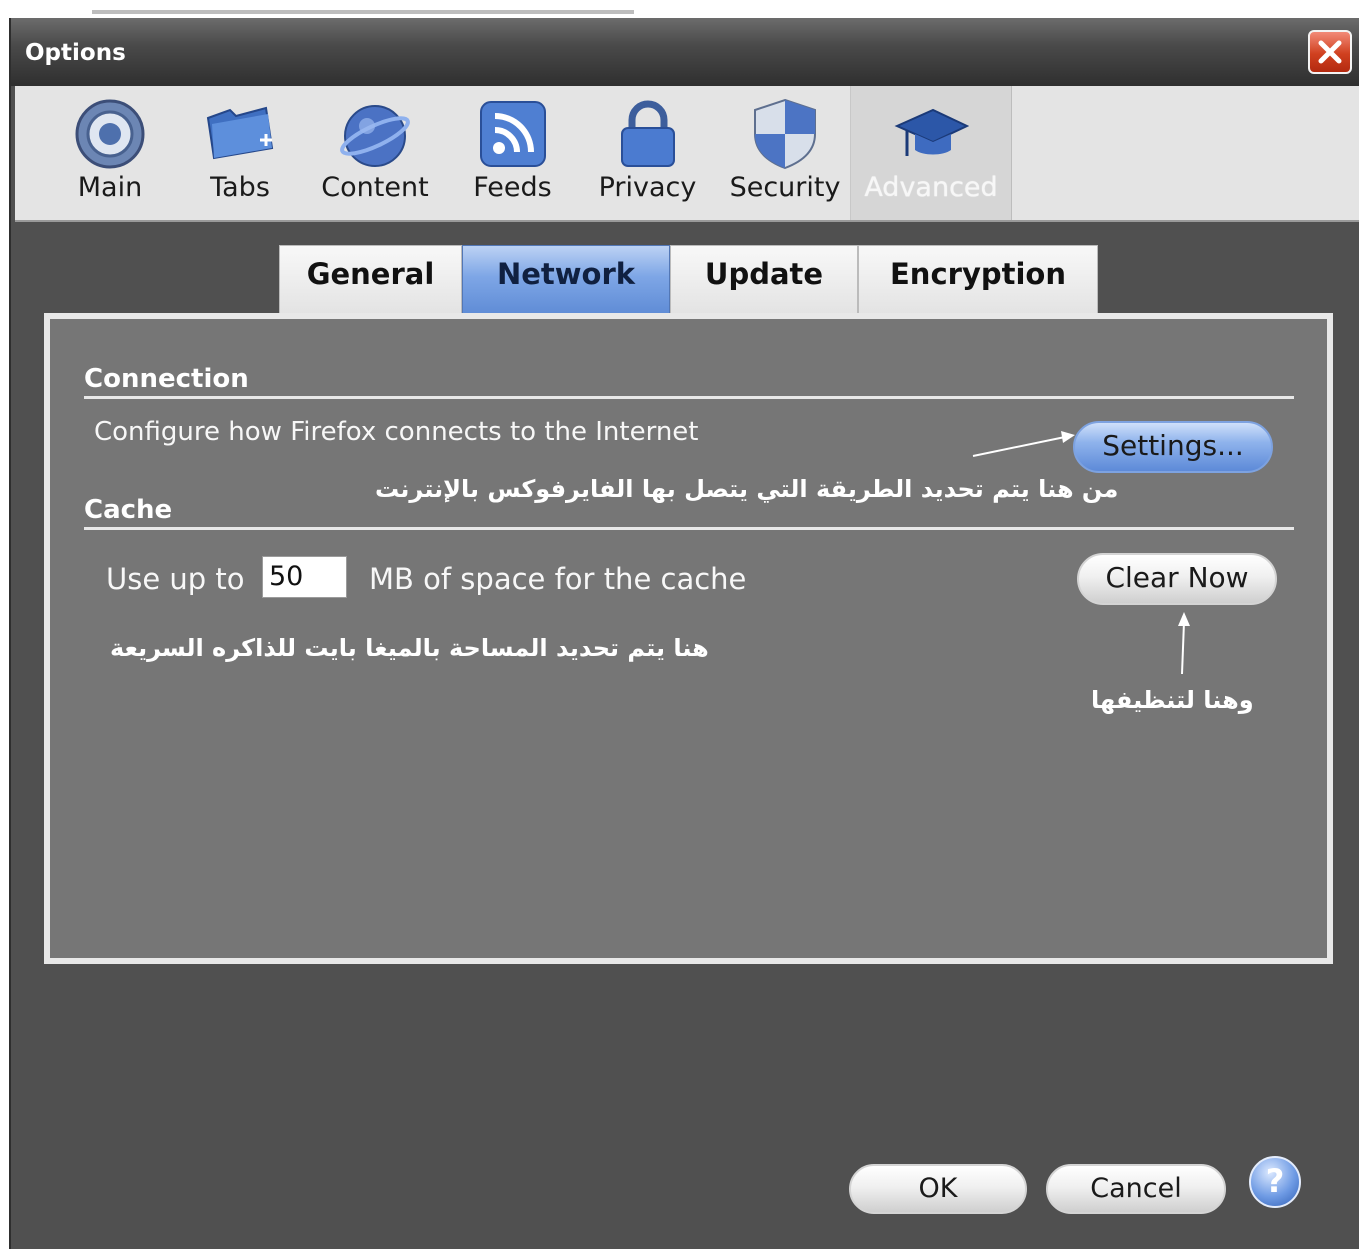  I want to click on toolbar-label-feeds: Feeds, so click(512, 187).